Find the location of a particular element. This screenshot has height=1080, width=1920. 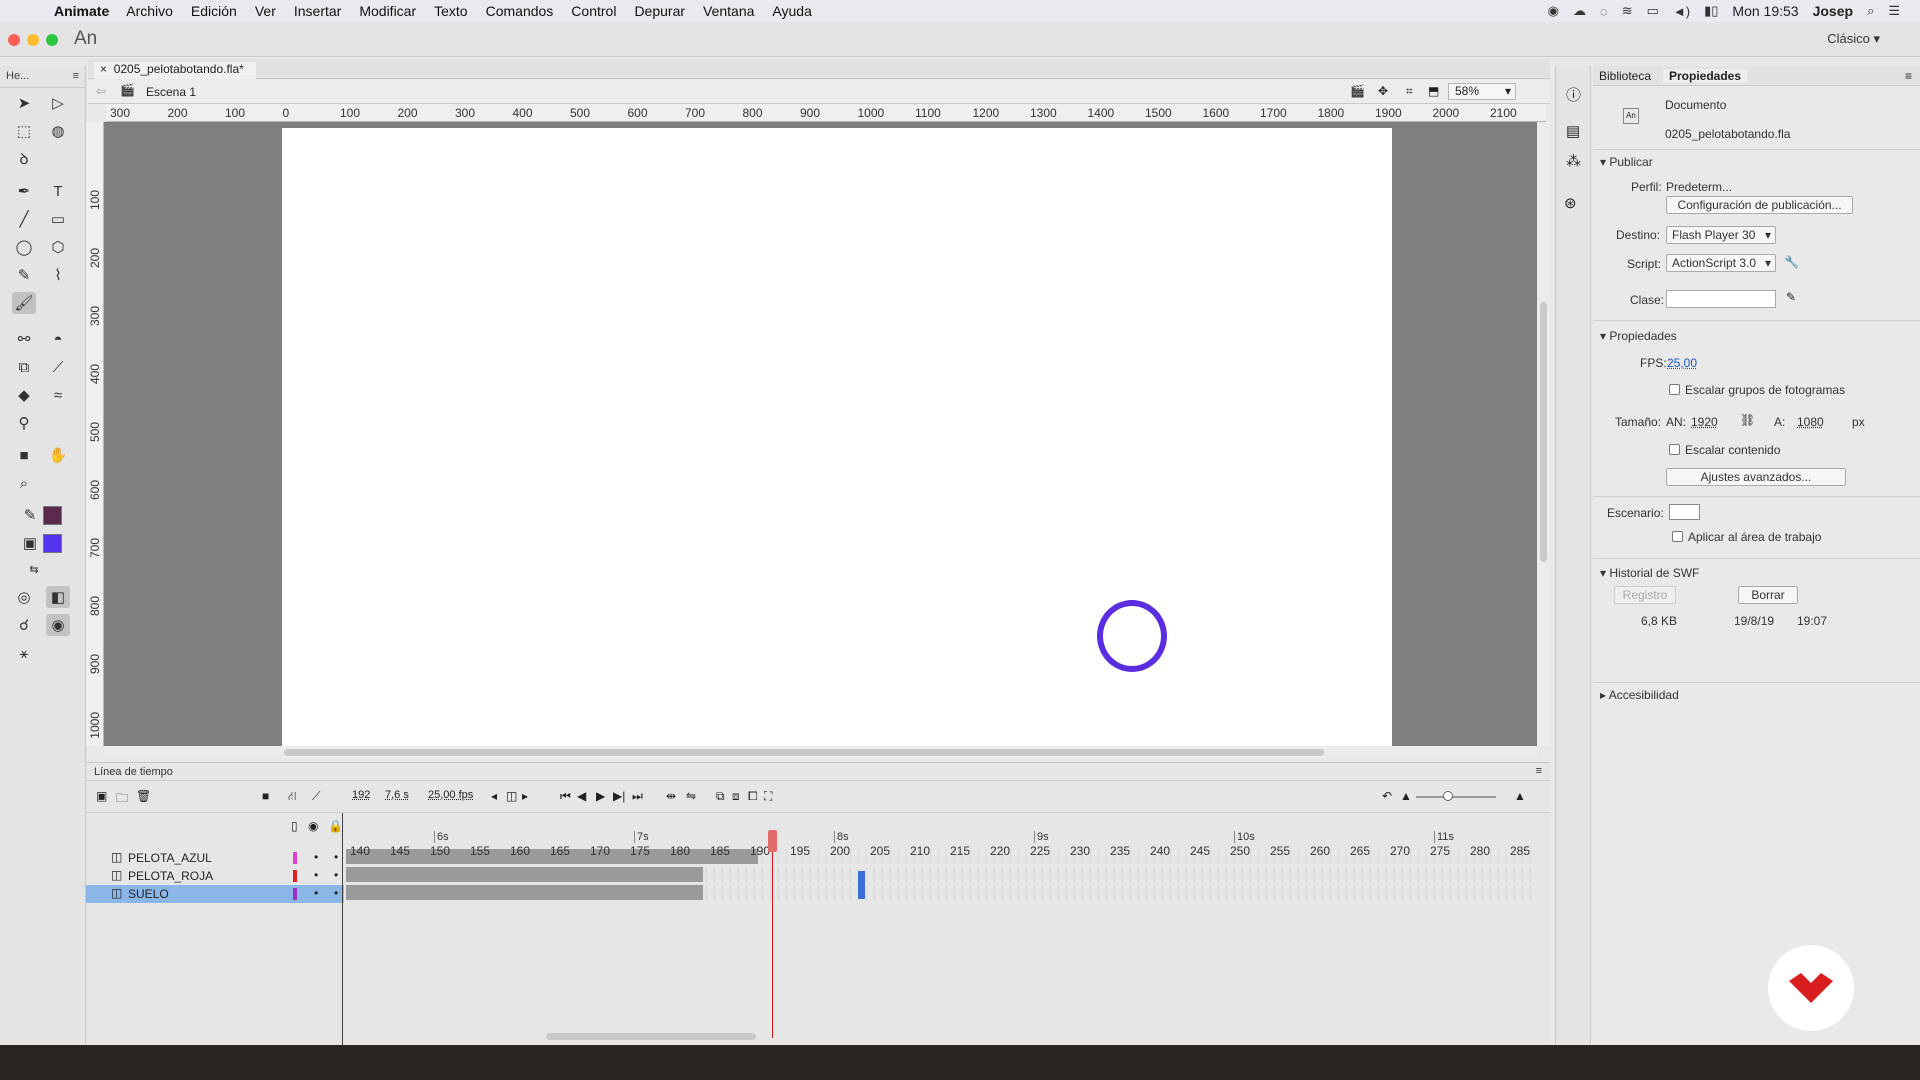

insert-keyframe-icon: ◫ is located at coordinates (511, 796).